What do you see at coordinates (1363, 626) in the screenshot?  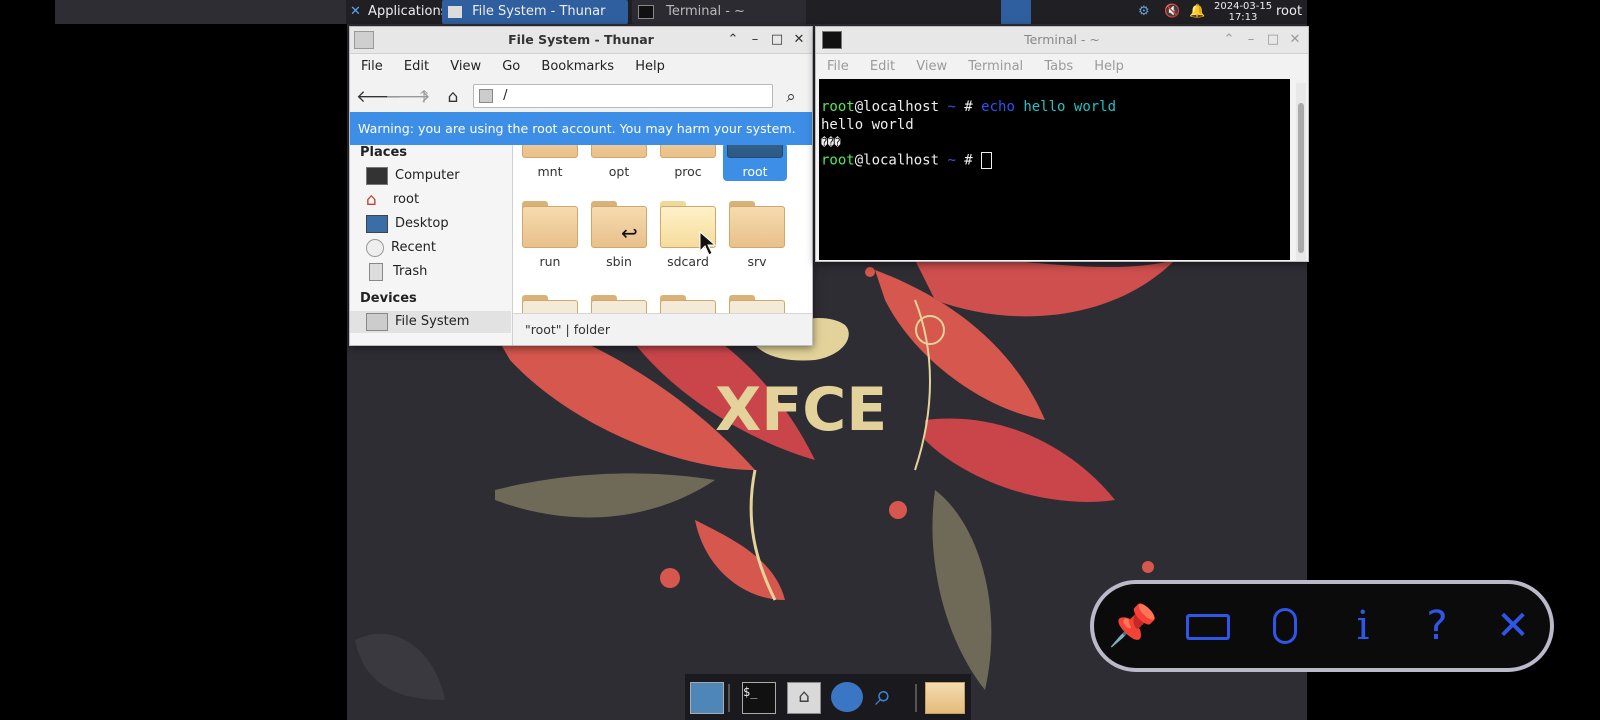 I see `info-icon: i` at bounding box center [1363, 626].